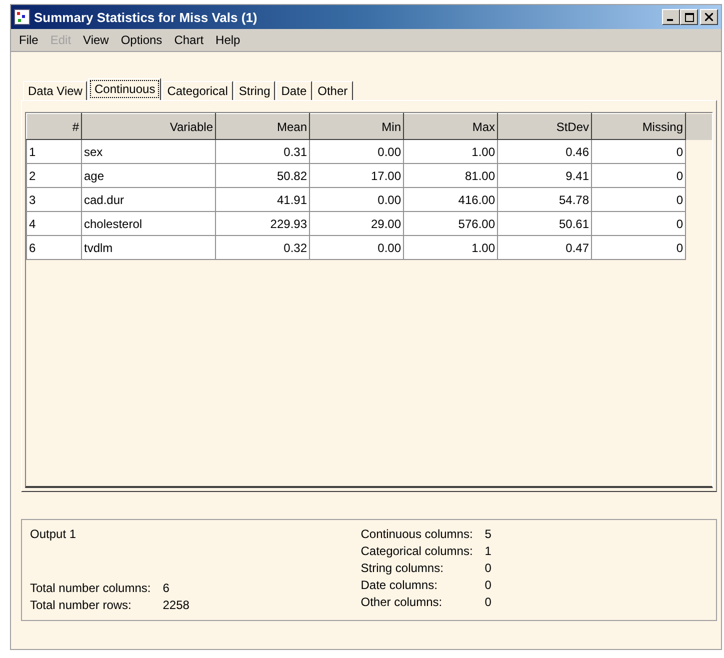 This screenshot has width=724, height=658. Describe the element at coordinates (149, 176) in the screenshot. I see `table-cell: age` at that location.